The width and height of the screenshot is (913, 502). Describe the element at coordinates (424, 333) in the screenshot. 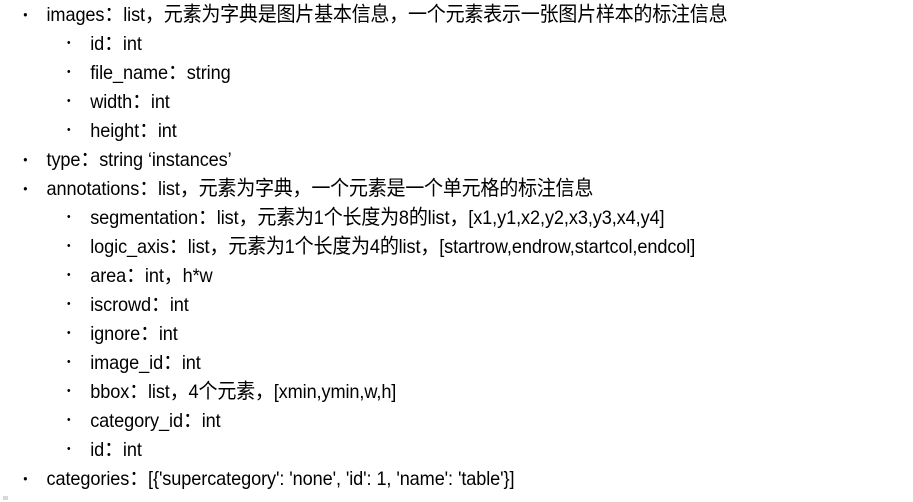

I see `bullet-line: ignore：int` at that location.